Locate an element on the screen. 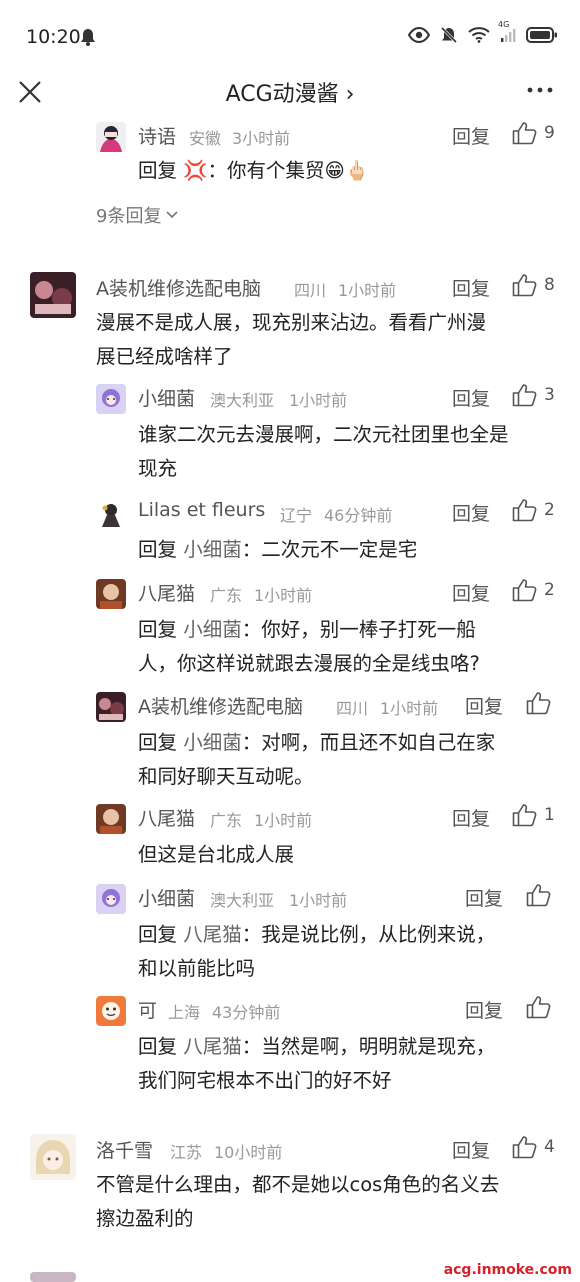 The image size is (580, 1282). reply-text: 谁家二次元去漫展啊，二次元社团里也全是 现充 is located at coordinates (323, 452).